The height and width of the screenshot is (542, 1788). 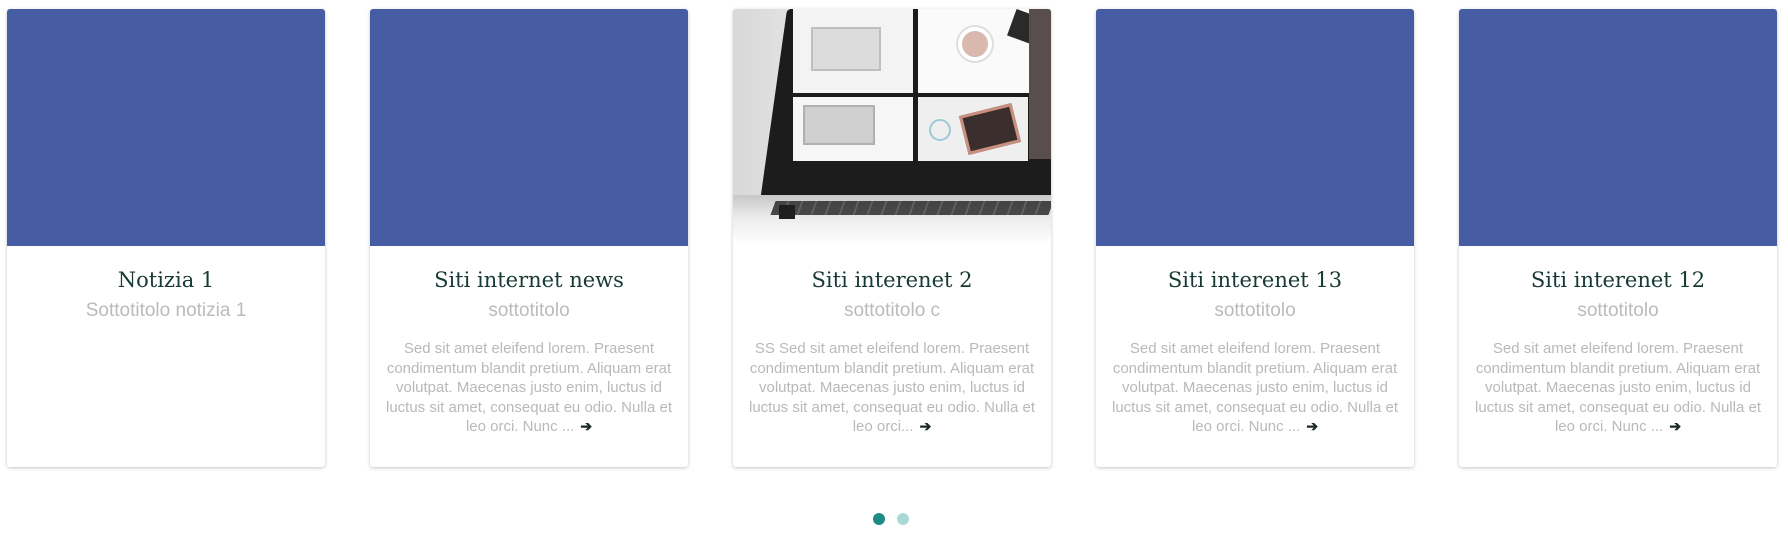 What do you see at coordinates (166, 310) in the screenshot?
I see `card-subtitle: Sottotitolo notizia 1` at bounding box center [166, 310].